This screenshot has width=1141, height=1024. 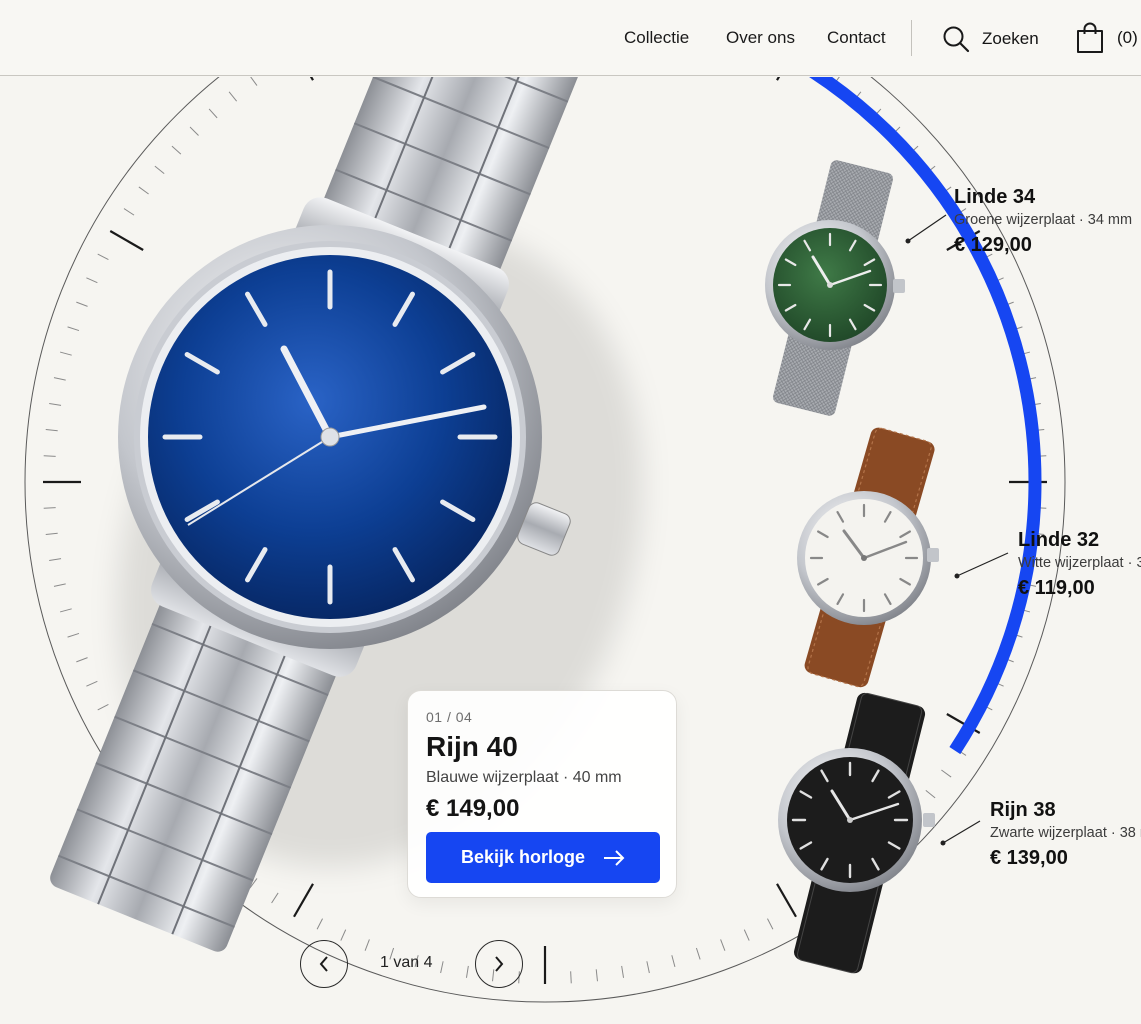 I want to click on product-description: Groene wijzerplaat · 34 mm, so click(x=1043, y=220).